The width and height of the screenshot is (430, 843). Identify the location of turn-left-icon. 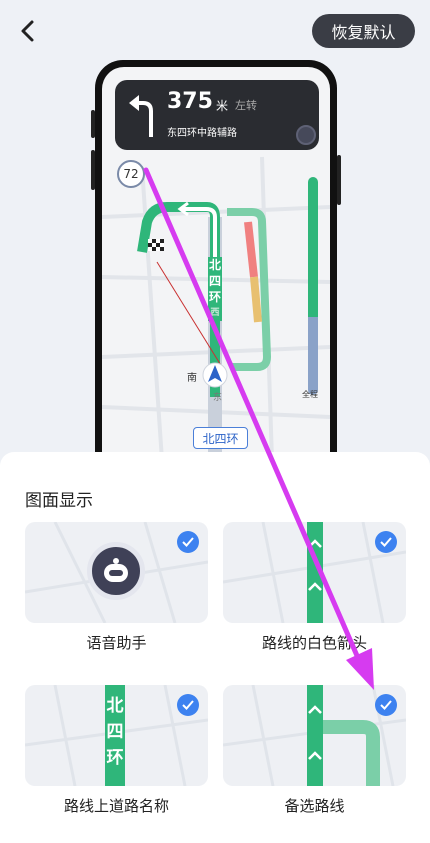
(141, 116).